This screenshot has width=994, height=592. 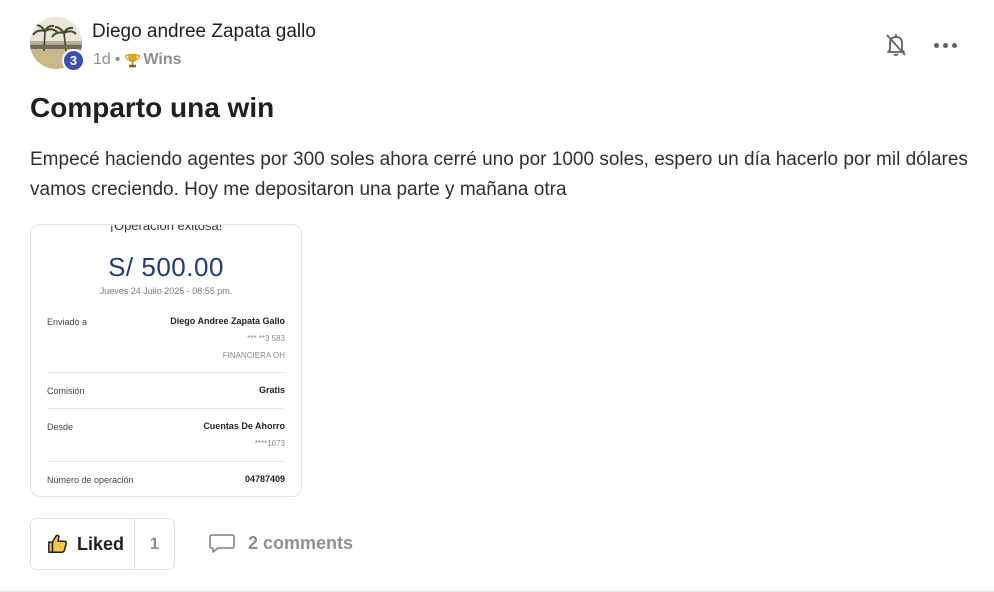 What do you see at coordinates (166, 228) in the screenshot?
I see `receipt-heading: ¡Operación exitosa!` at bounding box center [166, 228].